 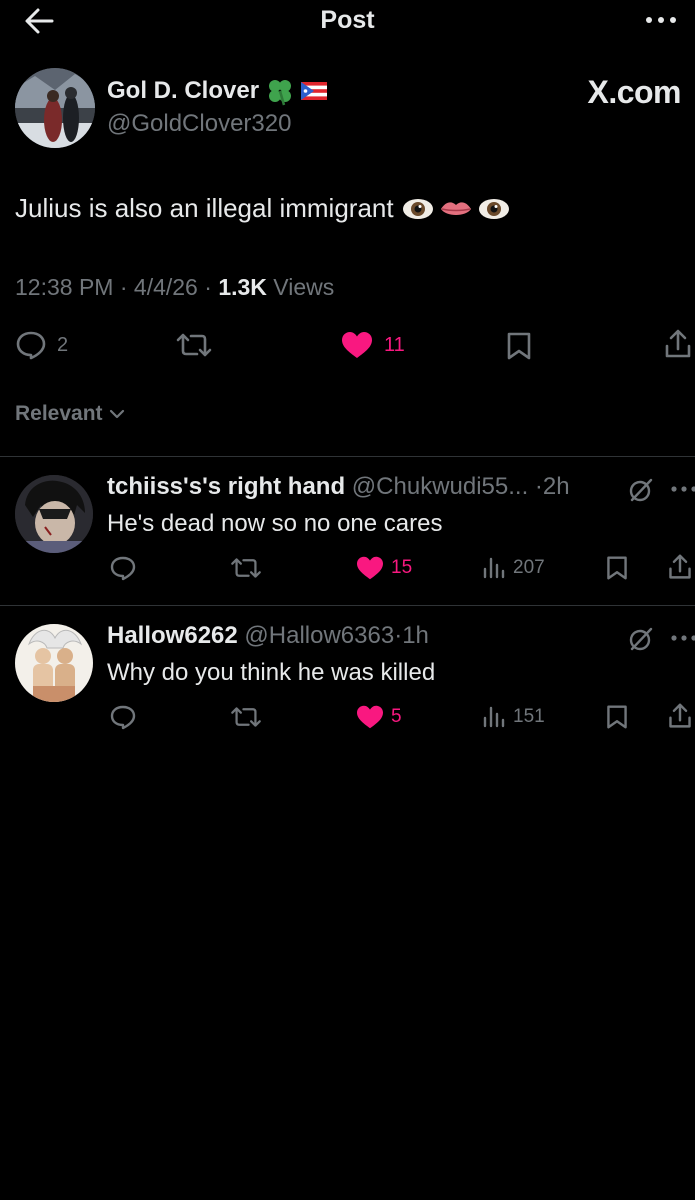 What do you see at coordinates (183, 90) in the screenshot?
I see `author-name-text: Gol D. Clover` at bounding box center [183, 90].